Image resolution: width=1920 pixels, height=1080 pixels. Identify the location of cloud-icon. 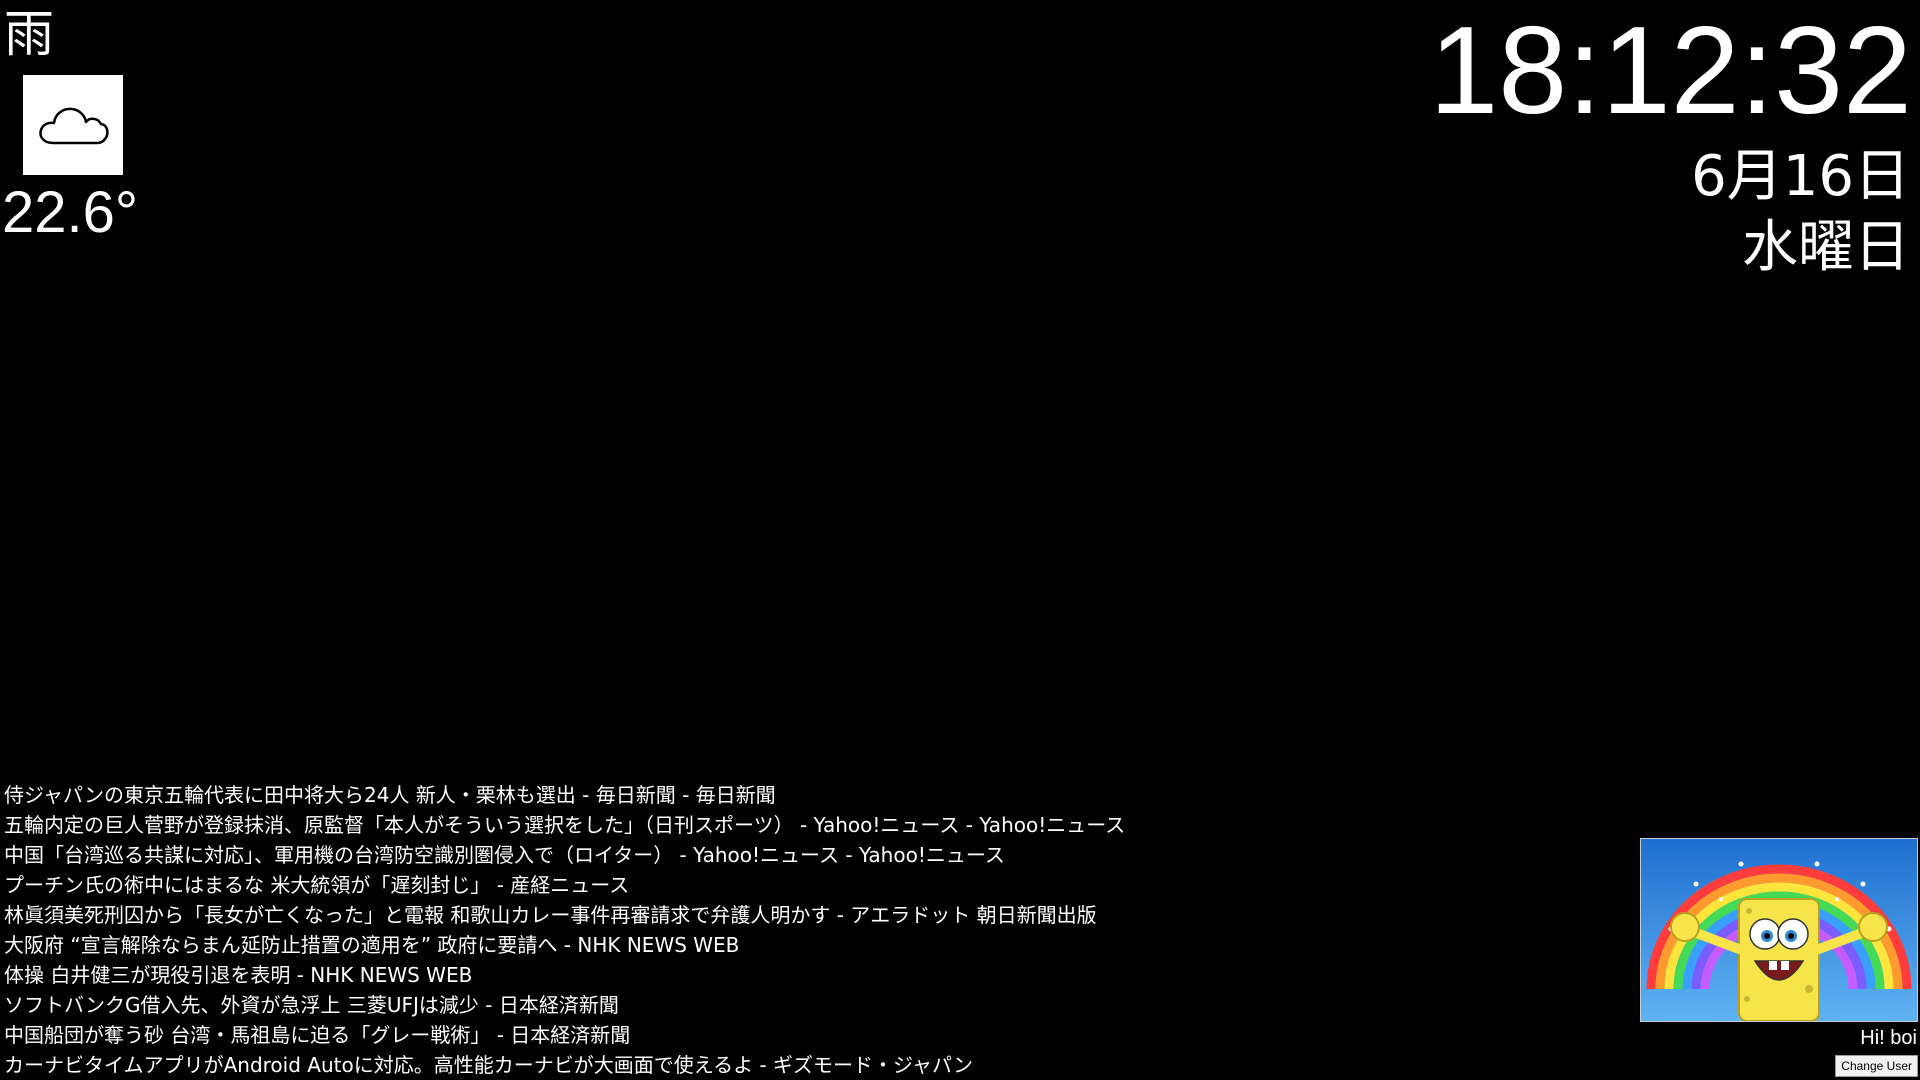
(74, 126).